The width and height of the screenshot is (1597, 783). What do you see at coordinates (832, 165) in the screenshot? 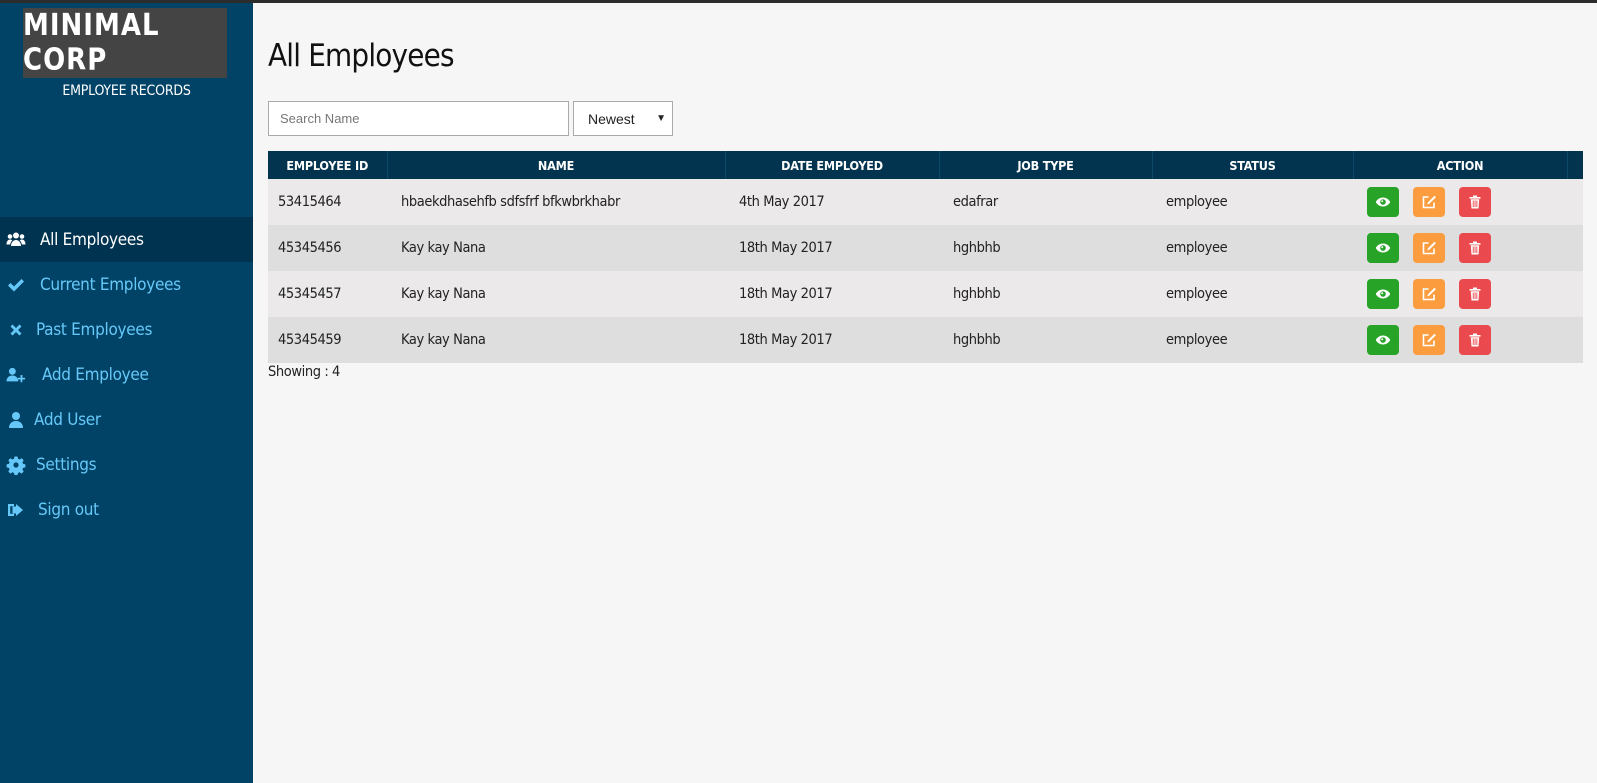
I see `column-header-date-employed: DATE EMPLOYED` at bounding box center [832, 165].